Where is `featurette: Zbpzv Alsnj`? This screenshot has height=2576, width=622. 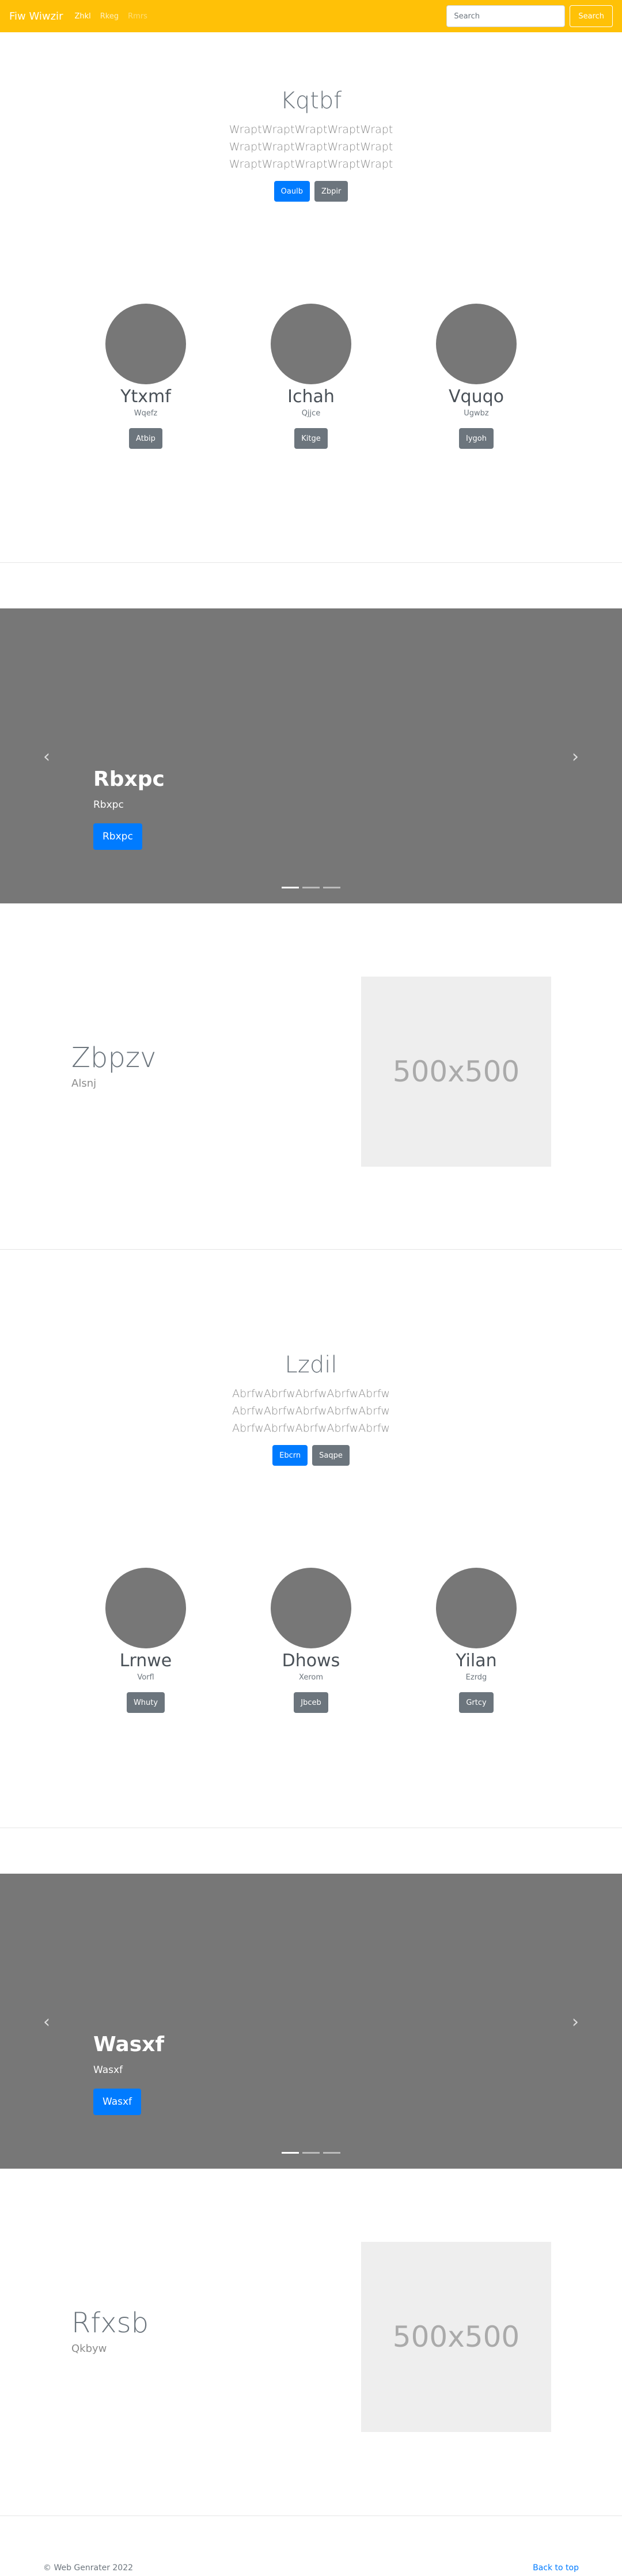 featurette: Zbpzv Alsnj is located at coordinates (186, 1066).